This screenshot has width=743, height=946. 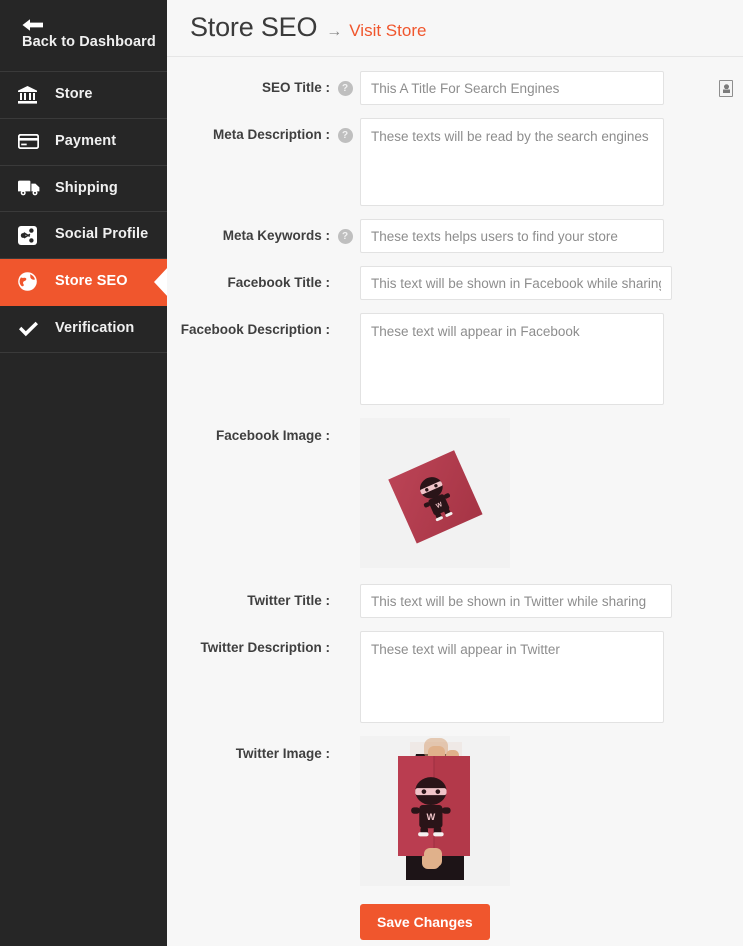 I want to click on field-row-seo-title: SEO Title : ?, so click(x=455, y=88).